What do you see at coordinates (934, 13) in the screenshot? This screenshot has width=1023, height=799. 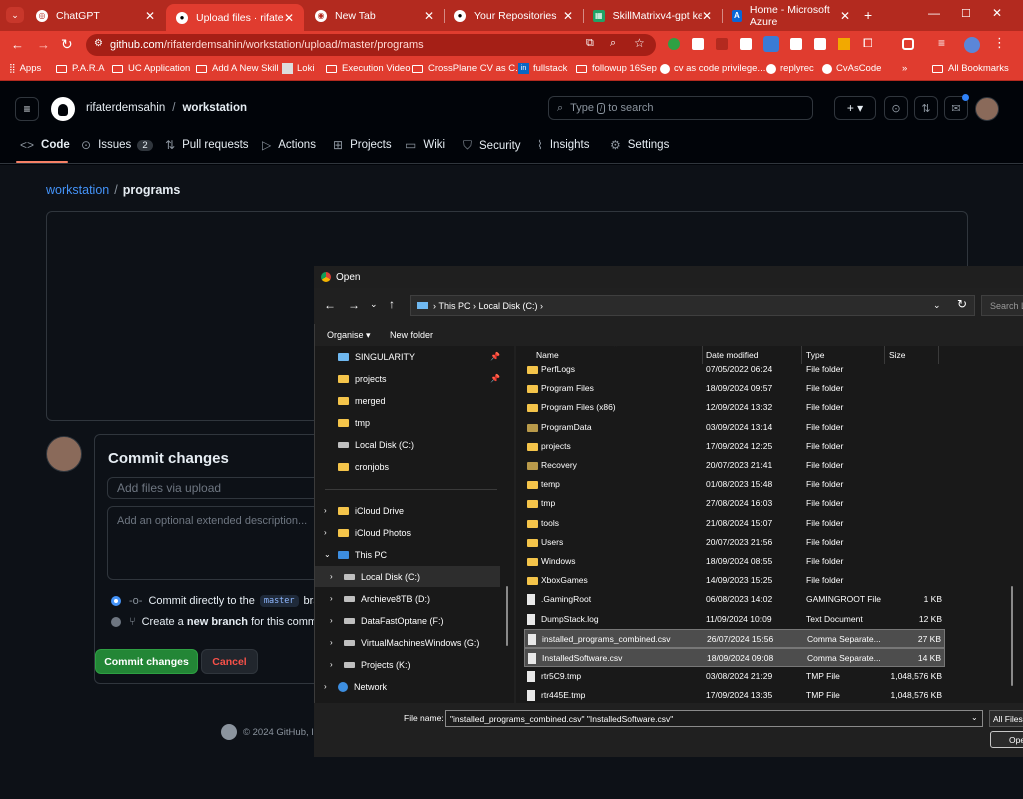 I see `minimize-button: —` at bounding box center [934, 13].